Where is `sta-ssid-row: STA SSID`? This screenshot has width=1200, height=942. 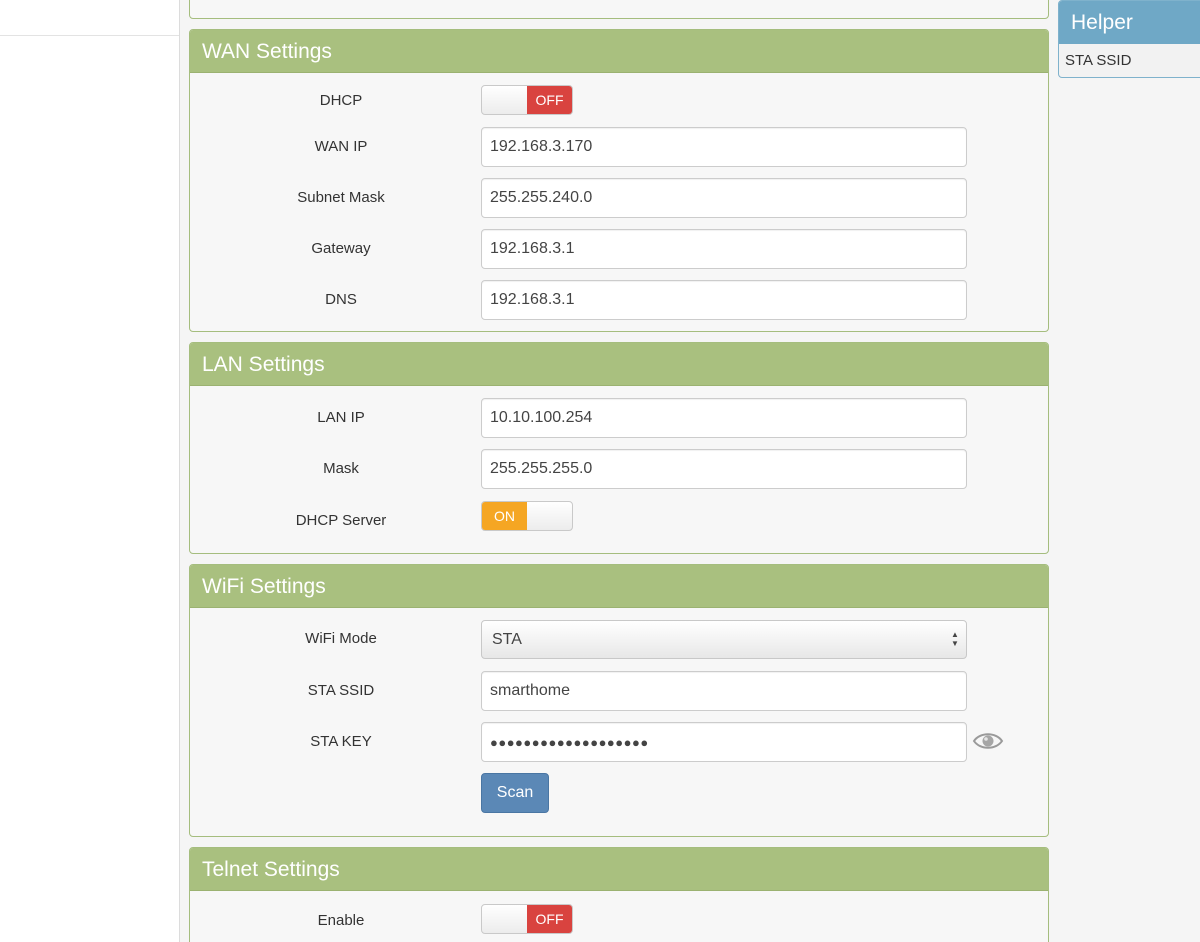 sta-ssid-row: STA SSID is located at coordinates (619, 691).